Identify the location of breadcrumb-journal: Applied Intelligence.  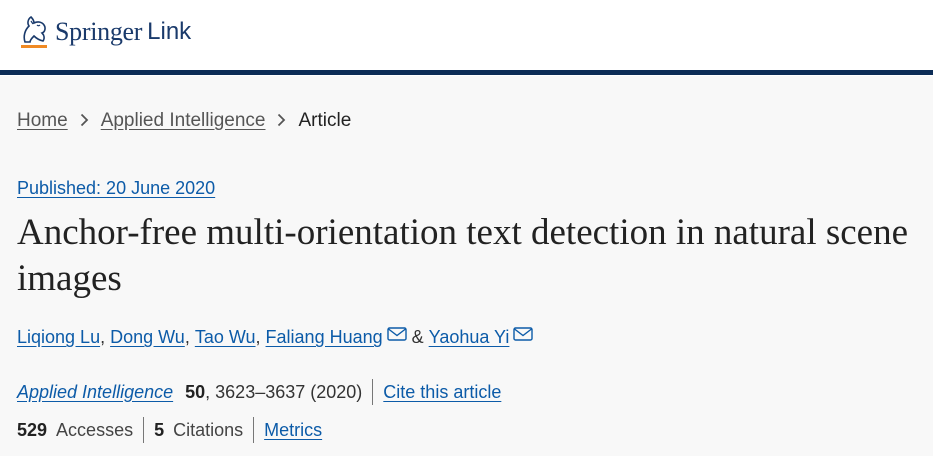
(183, 121).